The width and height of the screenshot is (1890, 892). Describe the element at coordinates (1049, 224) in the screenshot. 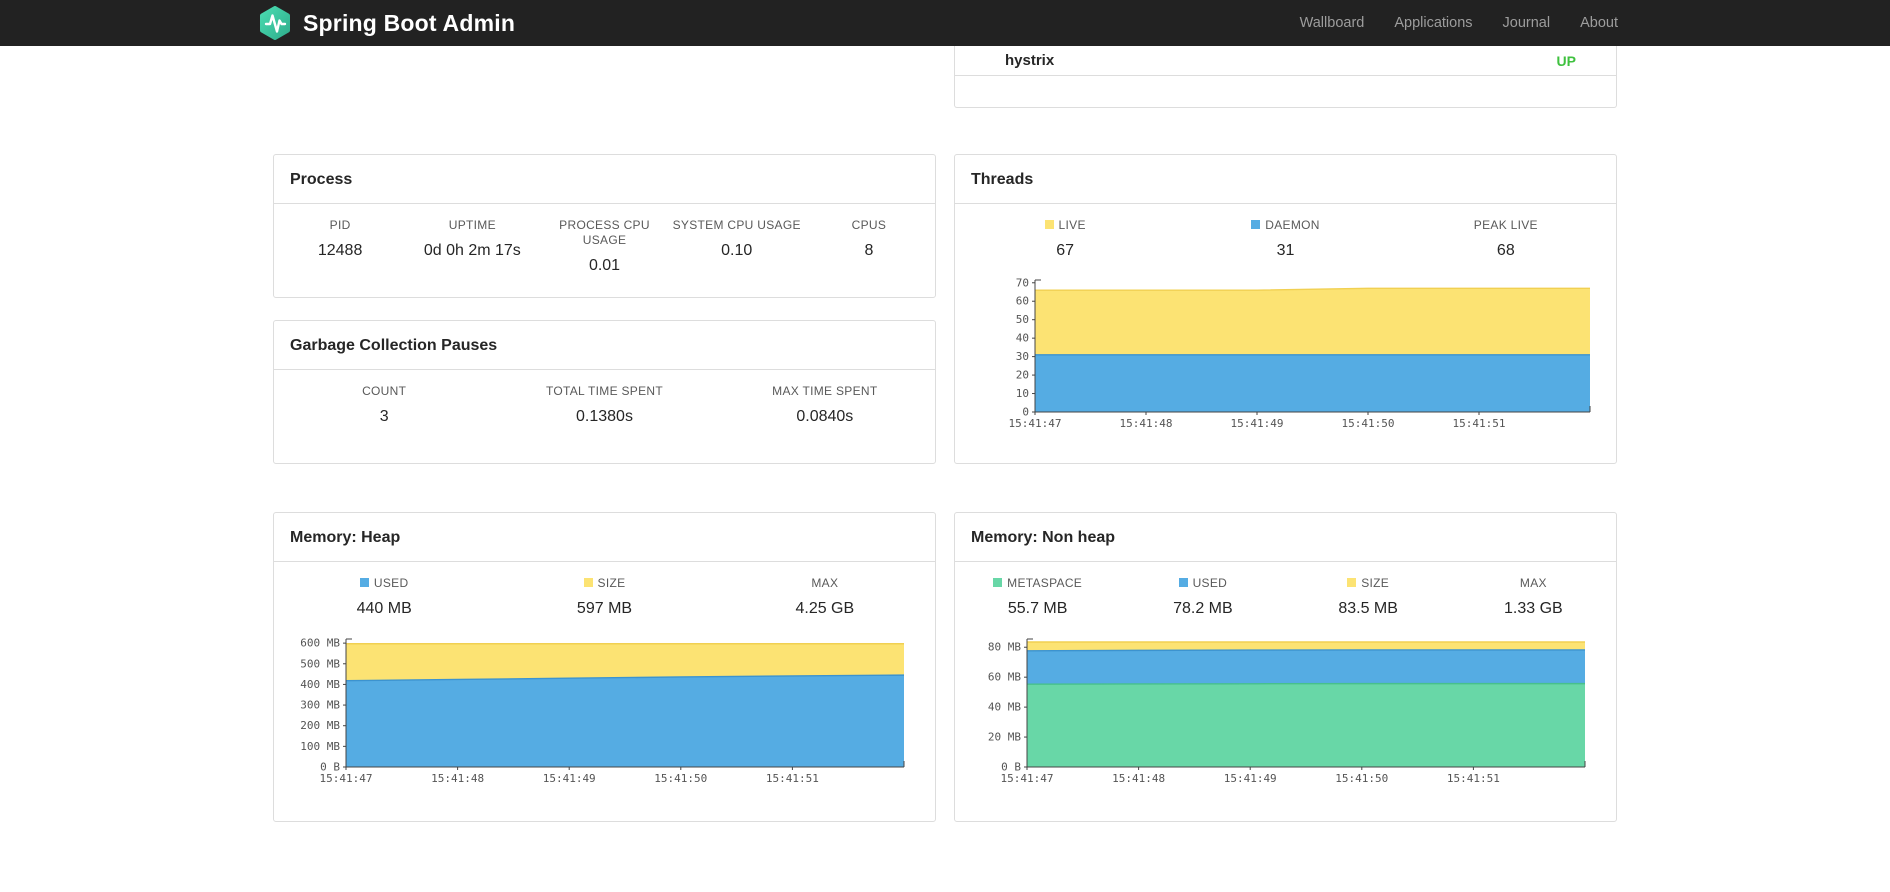

I see `legend-swatch-live` at that location.